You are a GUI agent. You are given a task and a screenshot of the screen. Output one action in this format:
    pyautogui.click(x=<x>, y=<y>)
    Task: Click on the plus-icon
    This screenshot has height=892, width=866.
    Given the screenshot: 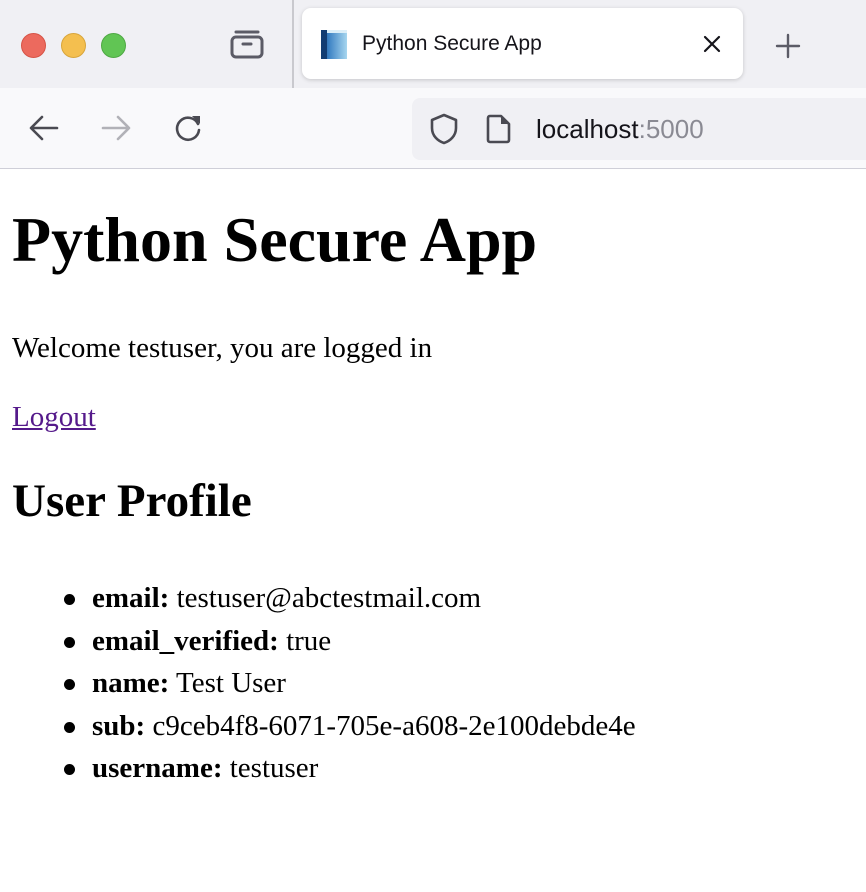 What is the action you would take?
    pyautogui.click(x=788, y=46)
    